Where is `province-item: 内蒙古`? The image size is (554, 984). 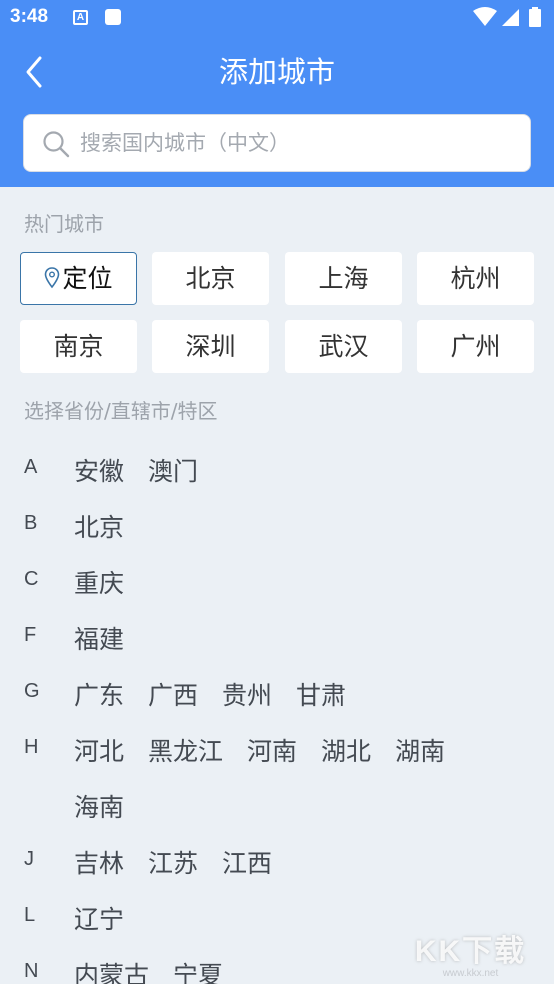 province-item: 内蒙古 is located at coordinates (111, 972).